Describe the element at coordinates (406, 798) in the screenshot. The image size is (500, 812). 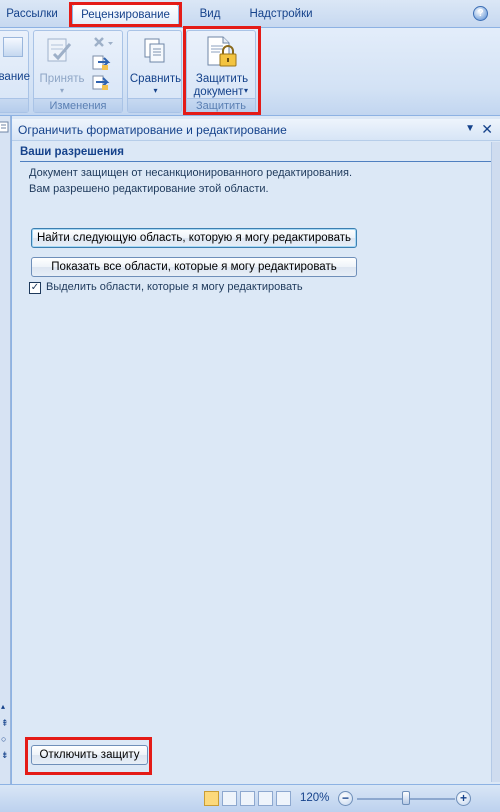
I see `zoom-slider-thumb` at that location.